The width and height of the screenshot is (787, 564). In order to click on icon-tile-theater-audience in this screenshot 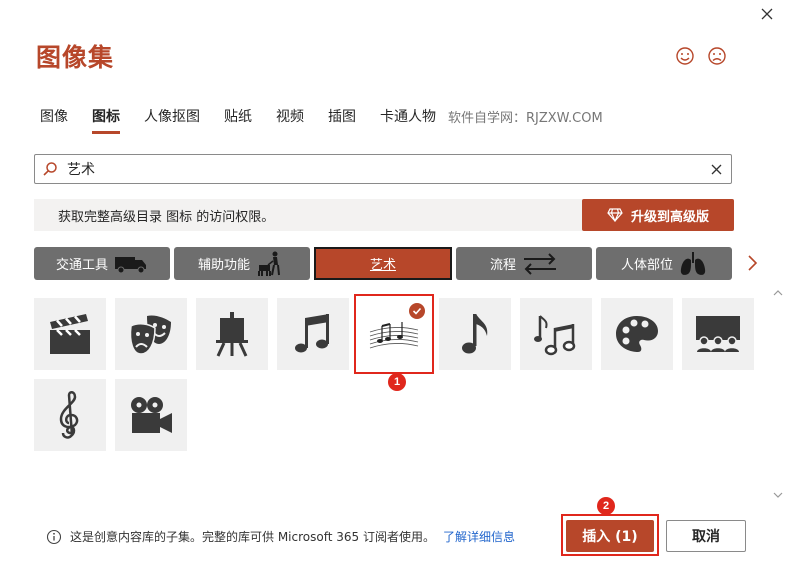, I will do `click(718, 334)`.